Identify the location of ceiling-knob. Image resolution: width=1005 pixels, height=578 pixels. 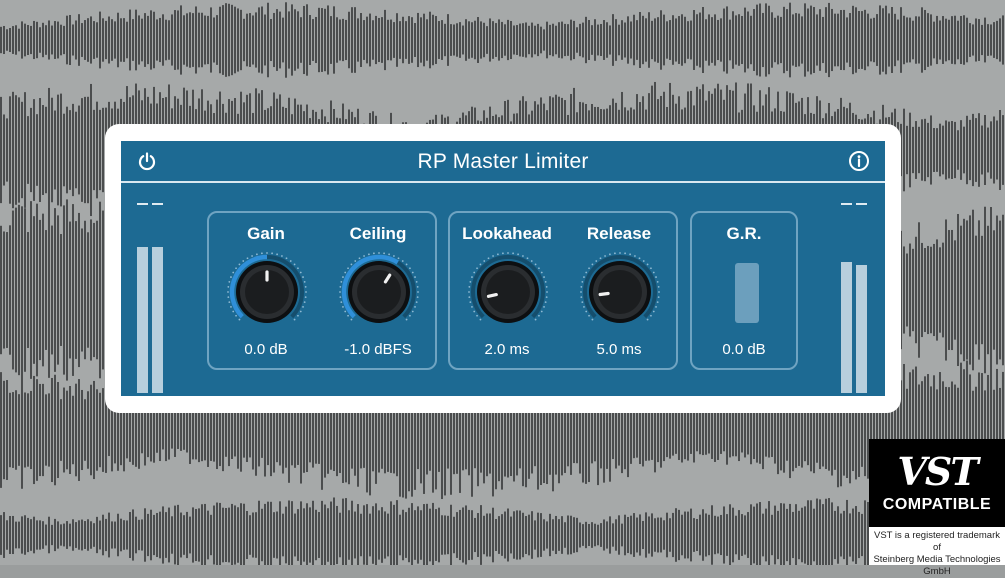
(379, 292).